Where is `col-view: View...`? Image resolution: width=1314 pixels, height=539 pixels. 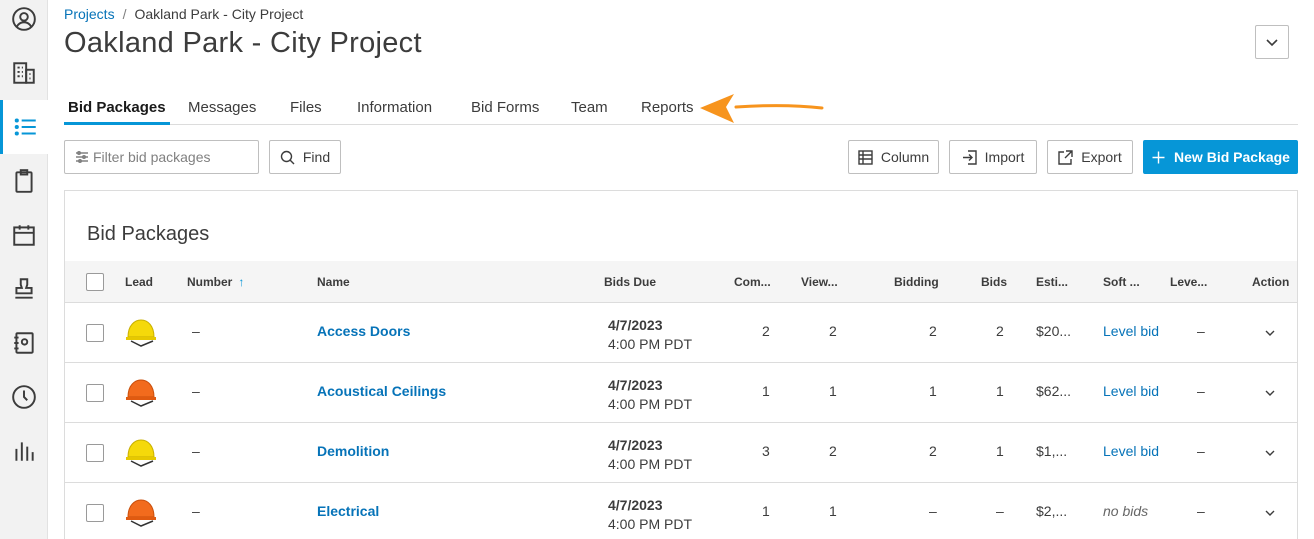
col-view: View... is located at coordinates (819, 282).